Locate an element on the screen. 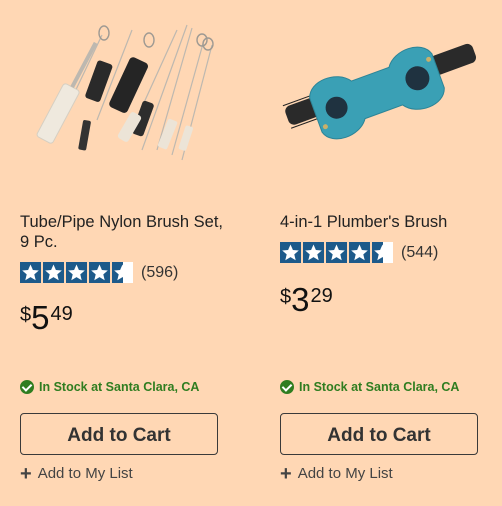  price-dollars: 5 is located at coordinates (40, 317).